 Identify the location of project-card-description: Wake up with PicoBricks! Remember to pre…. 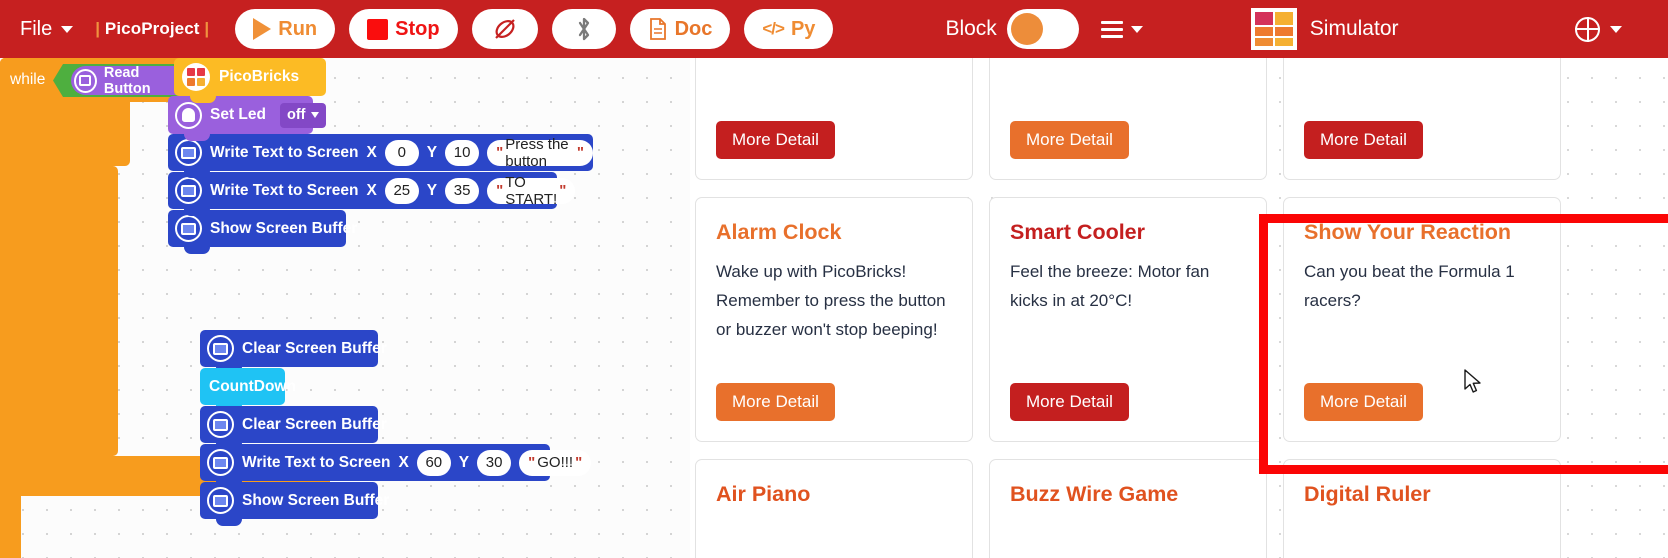
(831, 300).